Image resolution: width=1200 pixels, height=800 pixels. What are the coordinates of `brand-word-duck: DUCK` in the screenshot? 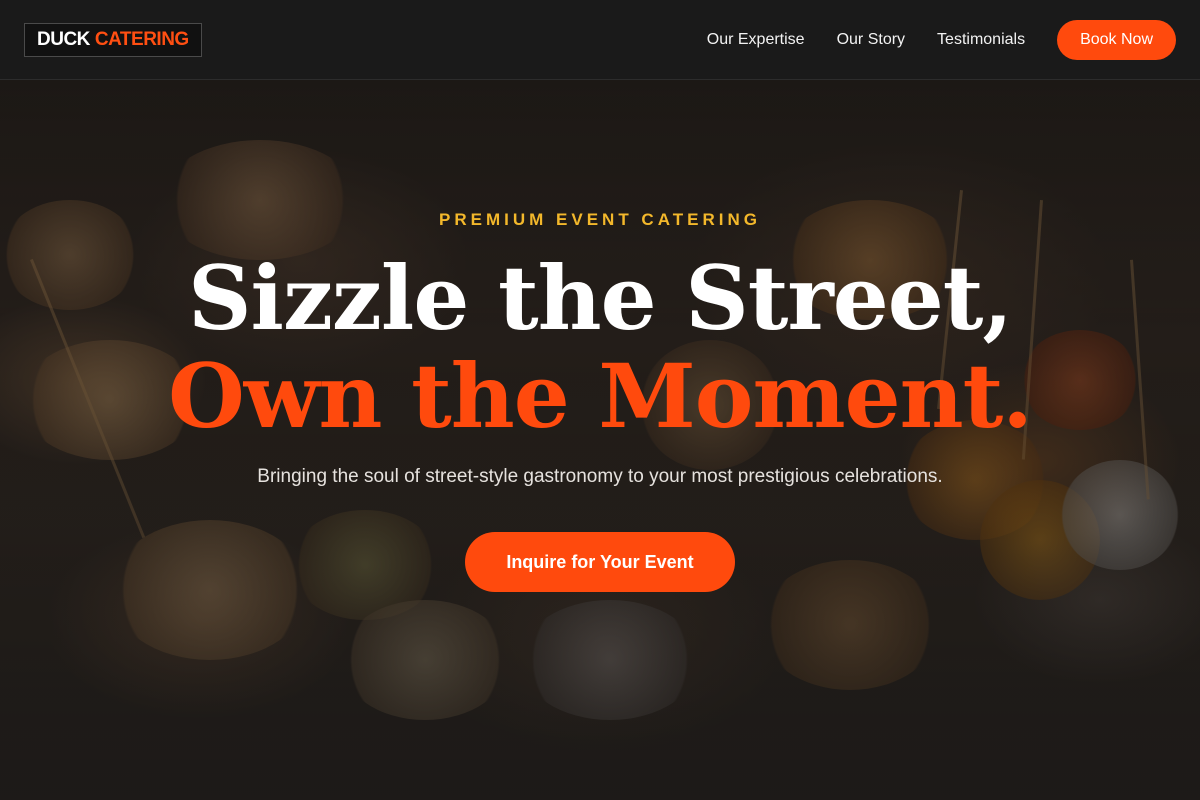 It's located at (63, 39).